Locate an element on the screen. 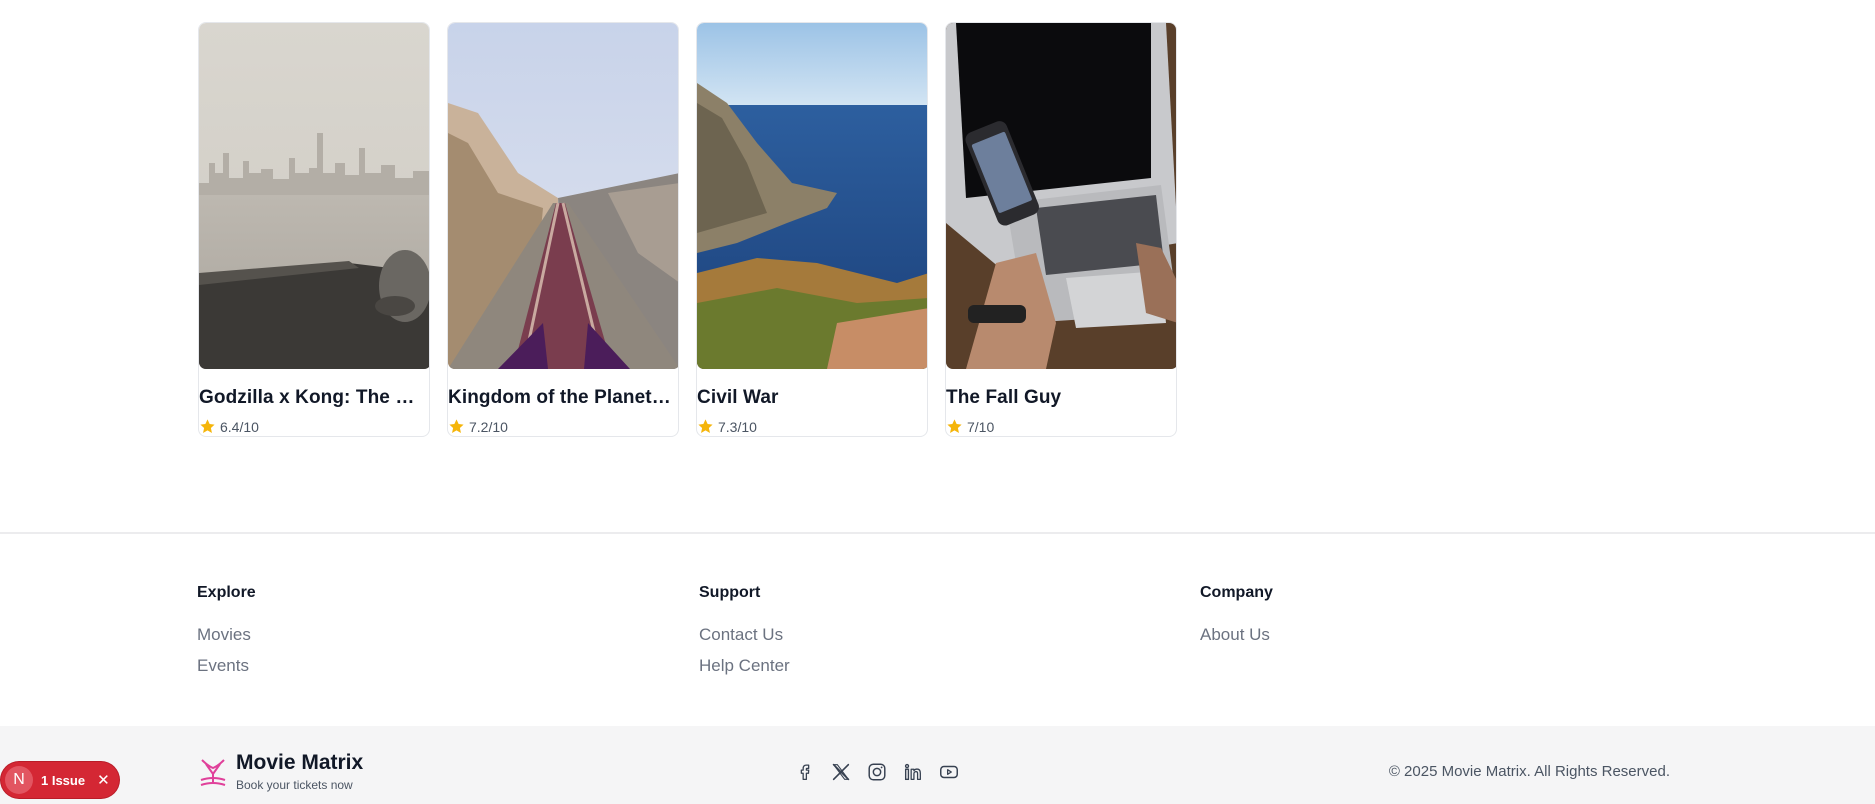 The image size is (1875, 804). footer-link-about-us: About Us is located at coordinates (1400, 635).